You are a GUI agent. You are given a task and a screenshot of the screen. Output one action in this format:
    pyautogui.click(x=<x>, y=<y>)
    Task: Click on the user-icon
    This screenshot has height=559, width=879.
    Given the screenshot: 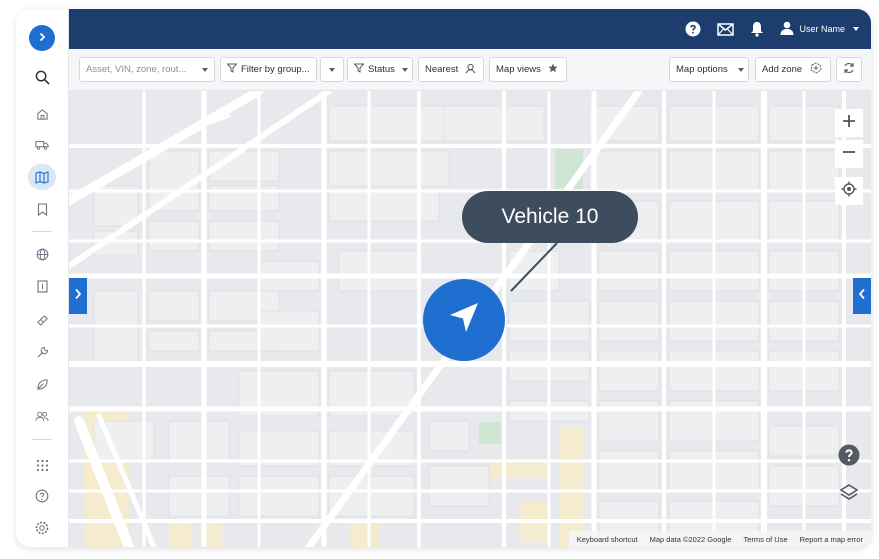 What is the action you would take?
    pyautogui.click(x=787, y=29)
    